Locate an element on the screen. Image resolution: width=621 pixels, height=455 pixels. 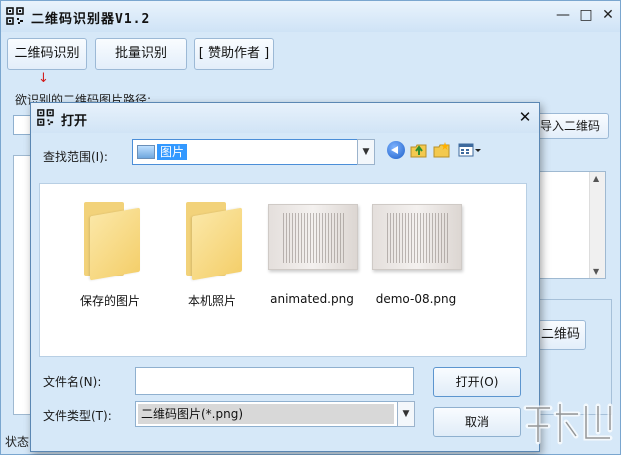
close-button: ✕ is located at coordinates (608, 15).